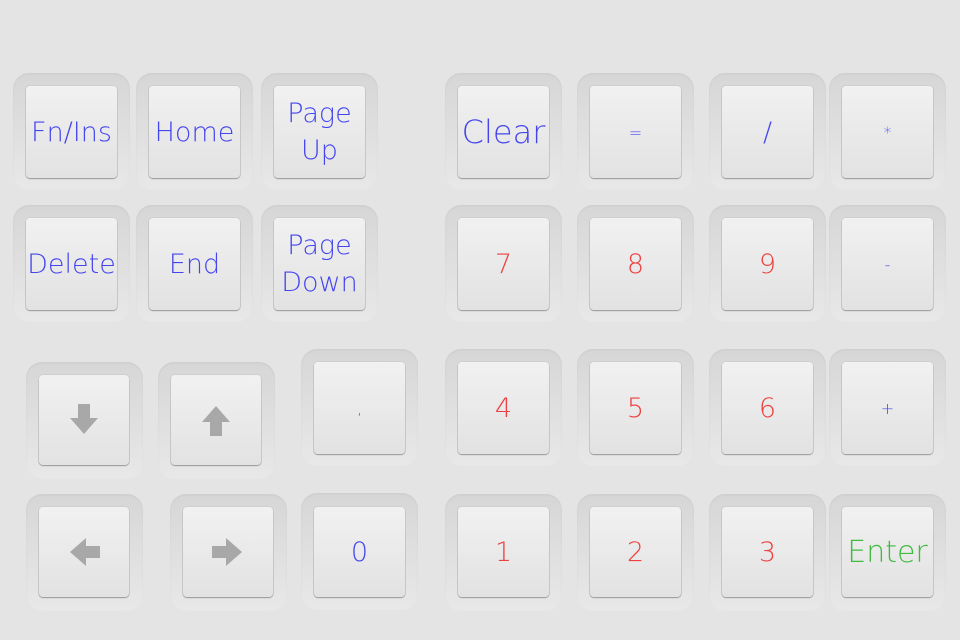 Image resolution: width=960 pixels, height=640 pixels. I want to click on key-label: 4, so click(503, 408).